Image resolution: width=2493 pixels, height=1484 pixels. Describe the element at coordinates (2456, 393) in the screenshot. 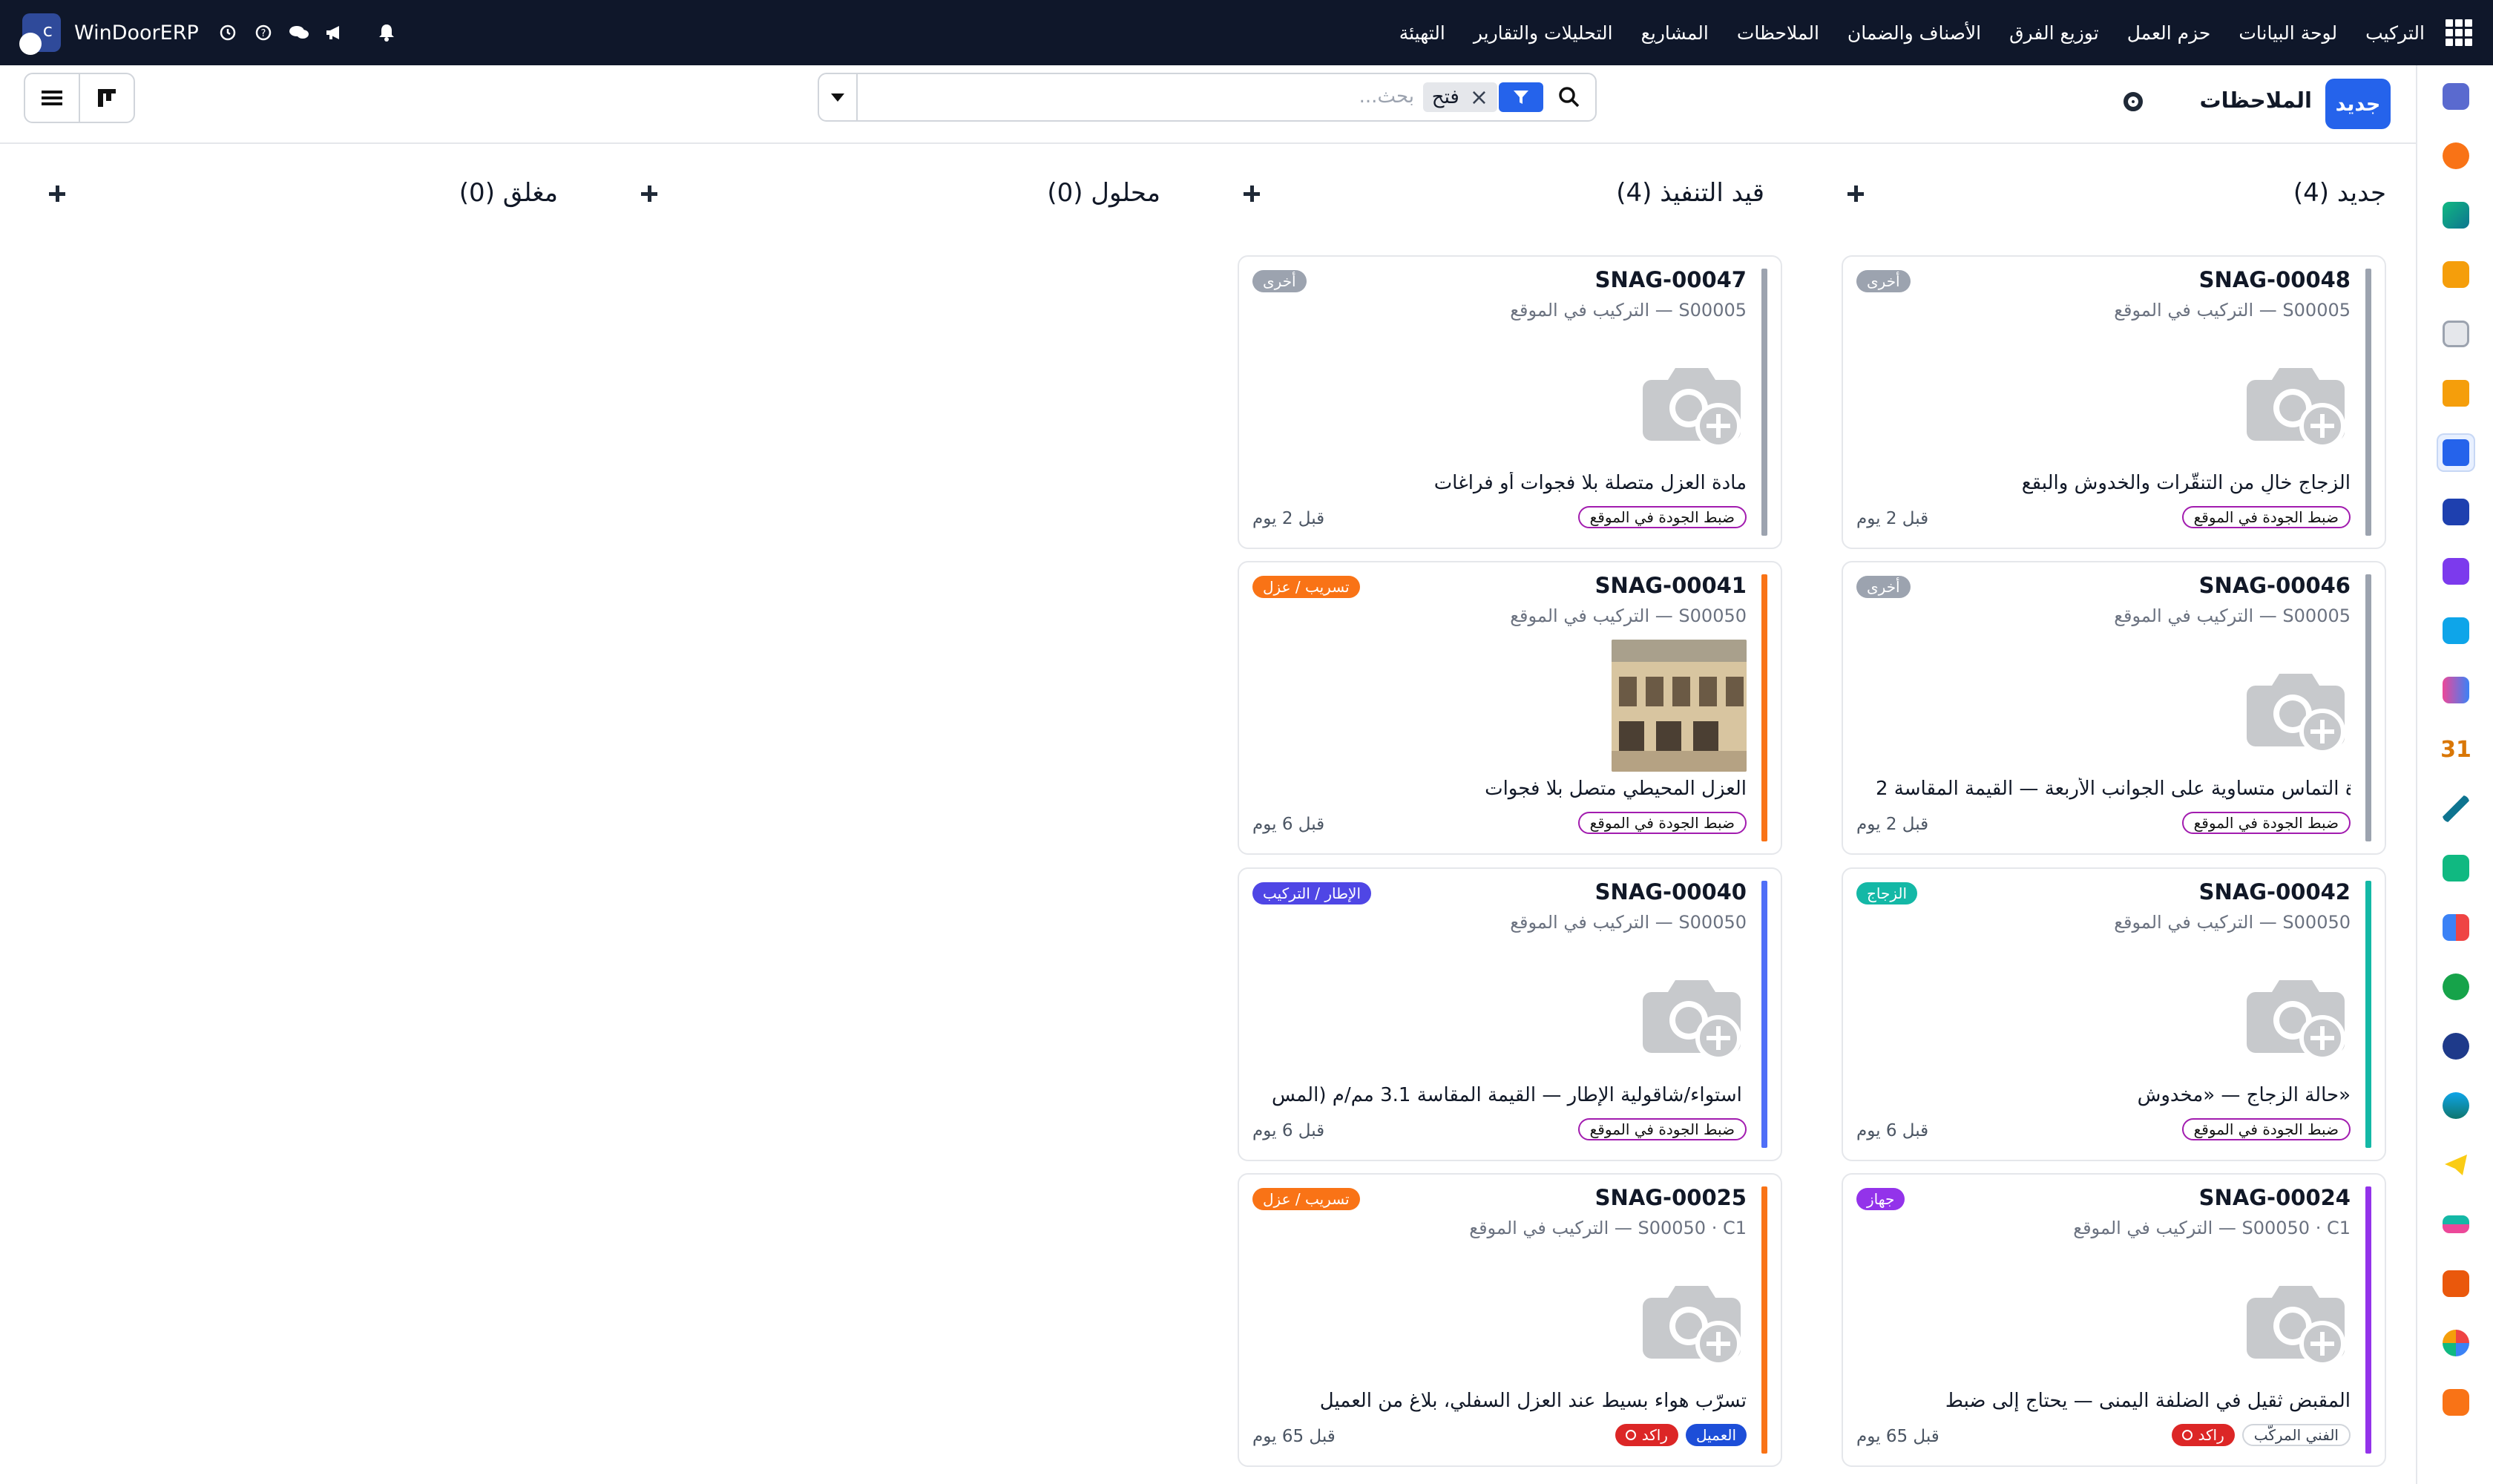

I see `contacts-app-icon` at that location.